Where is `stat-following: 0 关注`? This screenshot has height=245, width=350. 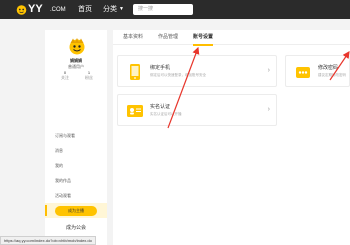
stat-following: 0 关注 is located at coordinates (65, 75).